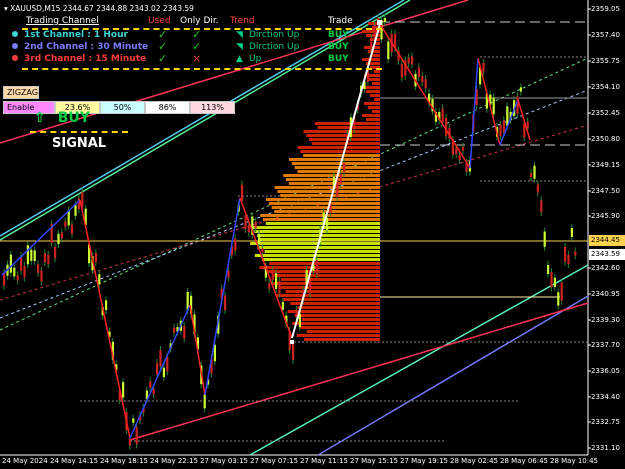 Image resolution: width=625 pixels, height=469 pixels. Describe the element at coordinates (242, 21) in the screenshot. I see `panel-header-trend: Trend` at that location.